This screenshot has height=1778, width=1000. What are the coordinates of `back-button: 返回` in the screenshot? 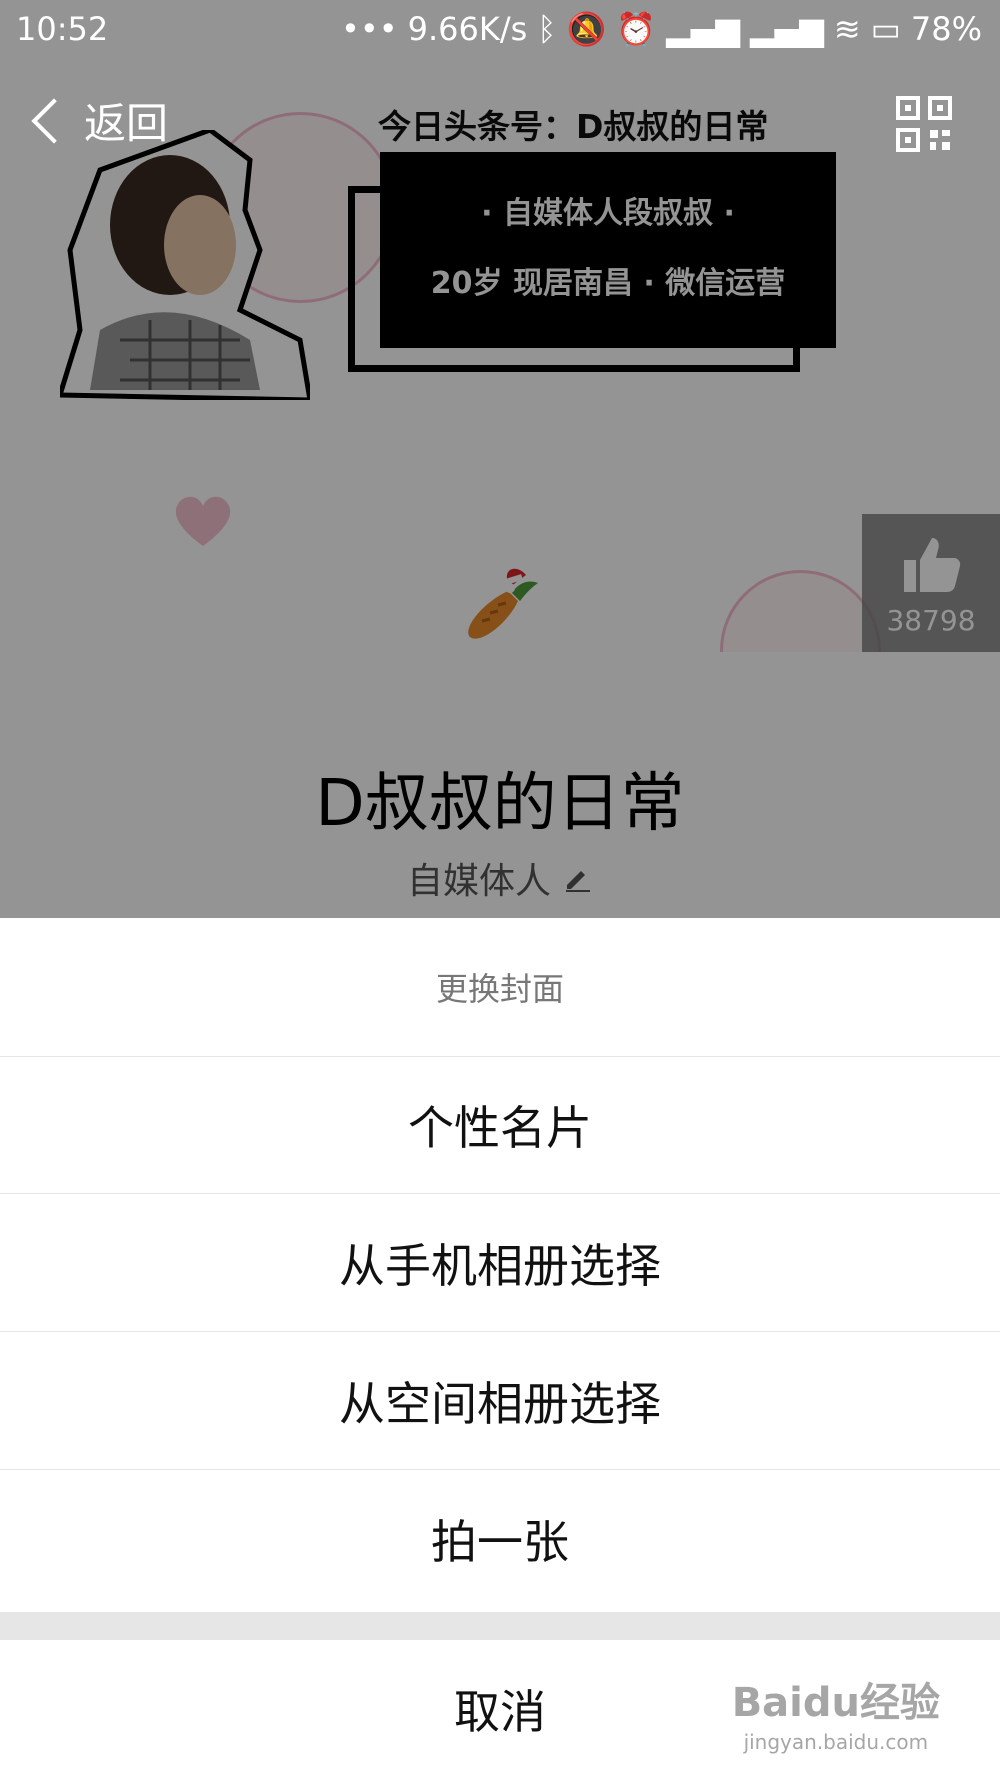 It's located at (98, 120).